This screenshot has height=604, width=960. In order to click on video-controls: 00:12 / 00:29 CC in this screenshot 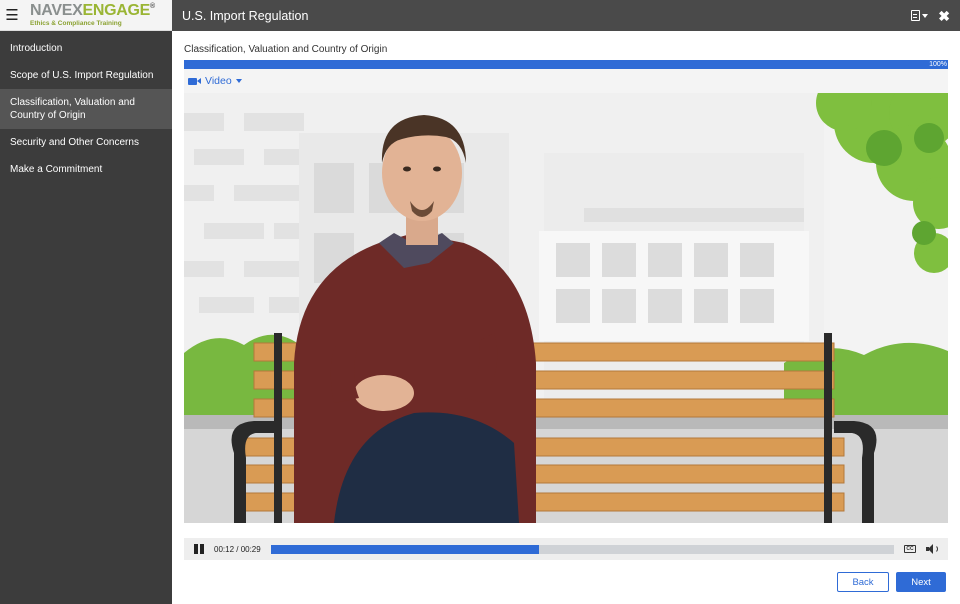, I will do `click(566, 549)`.